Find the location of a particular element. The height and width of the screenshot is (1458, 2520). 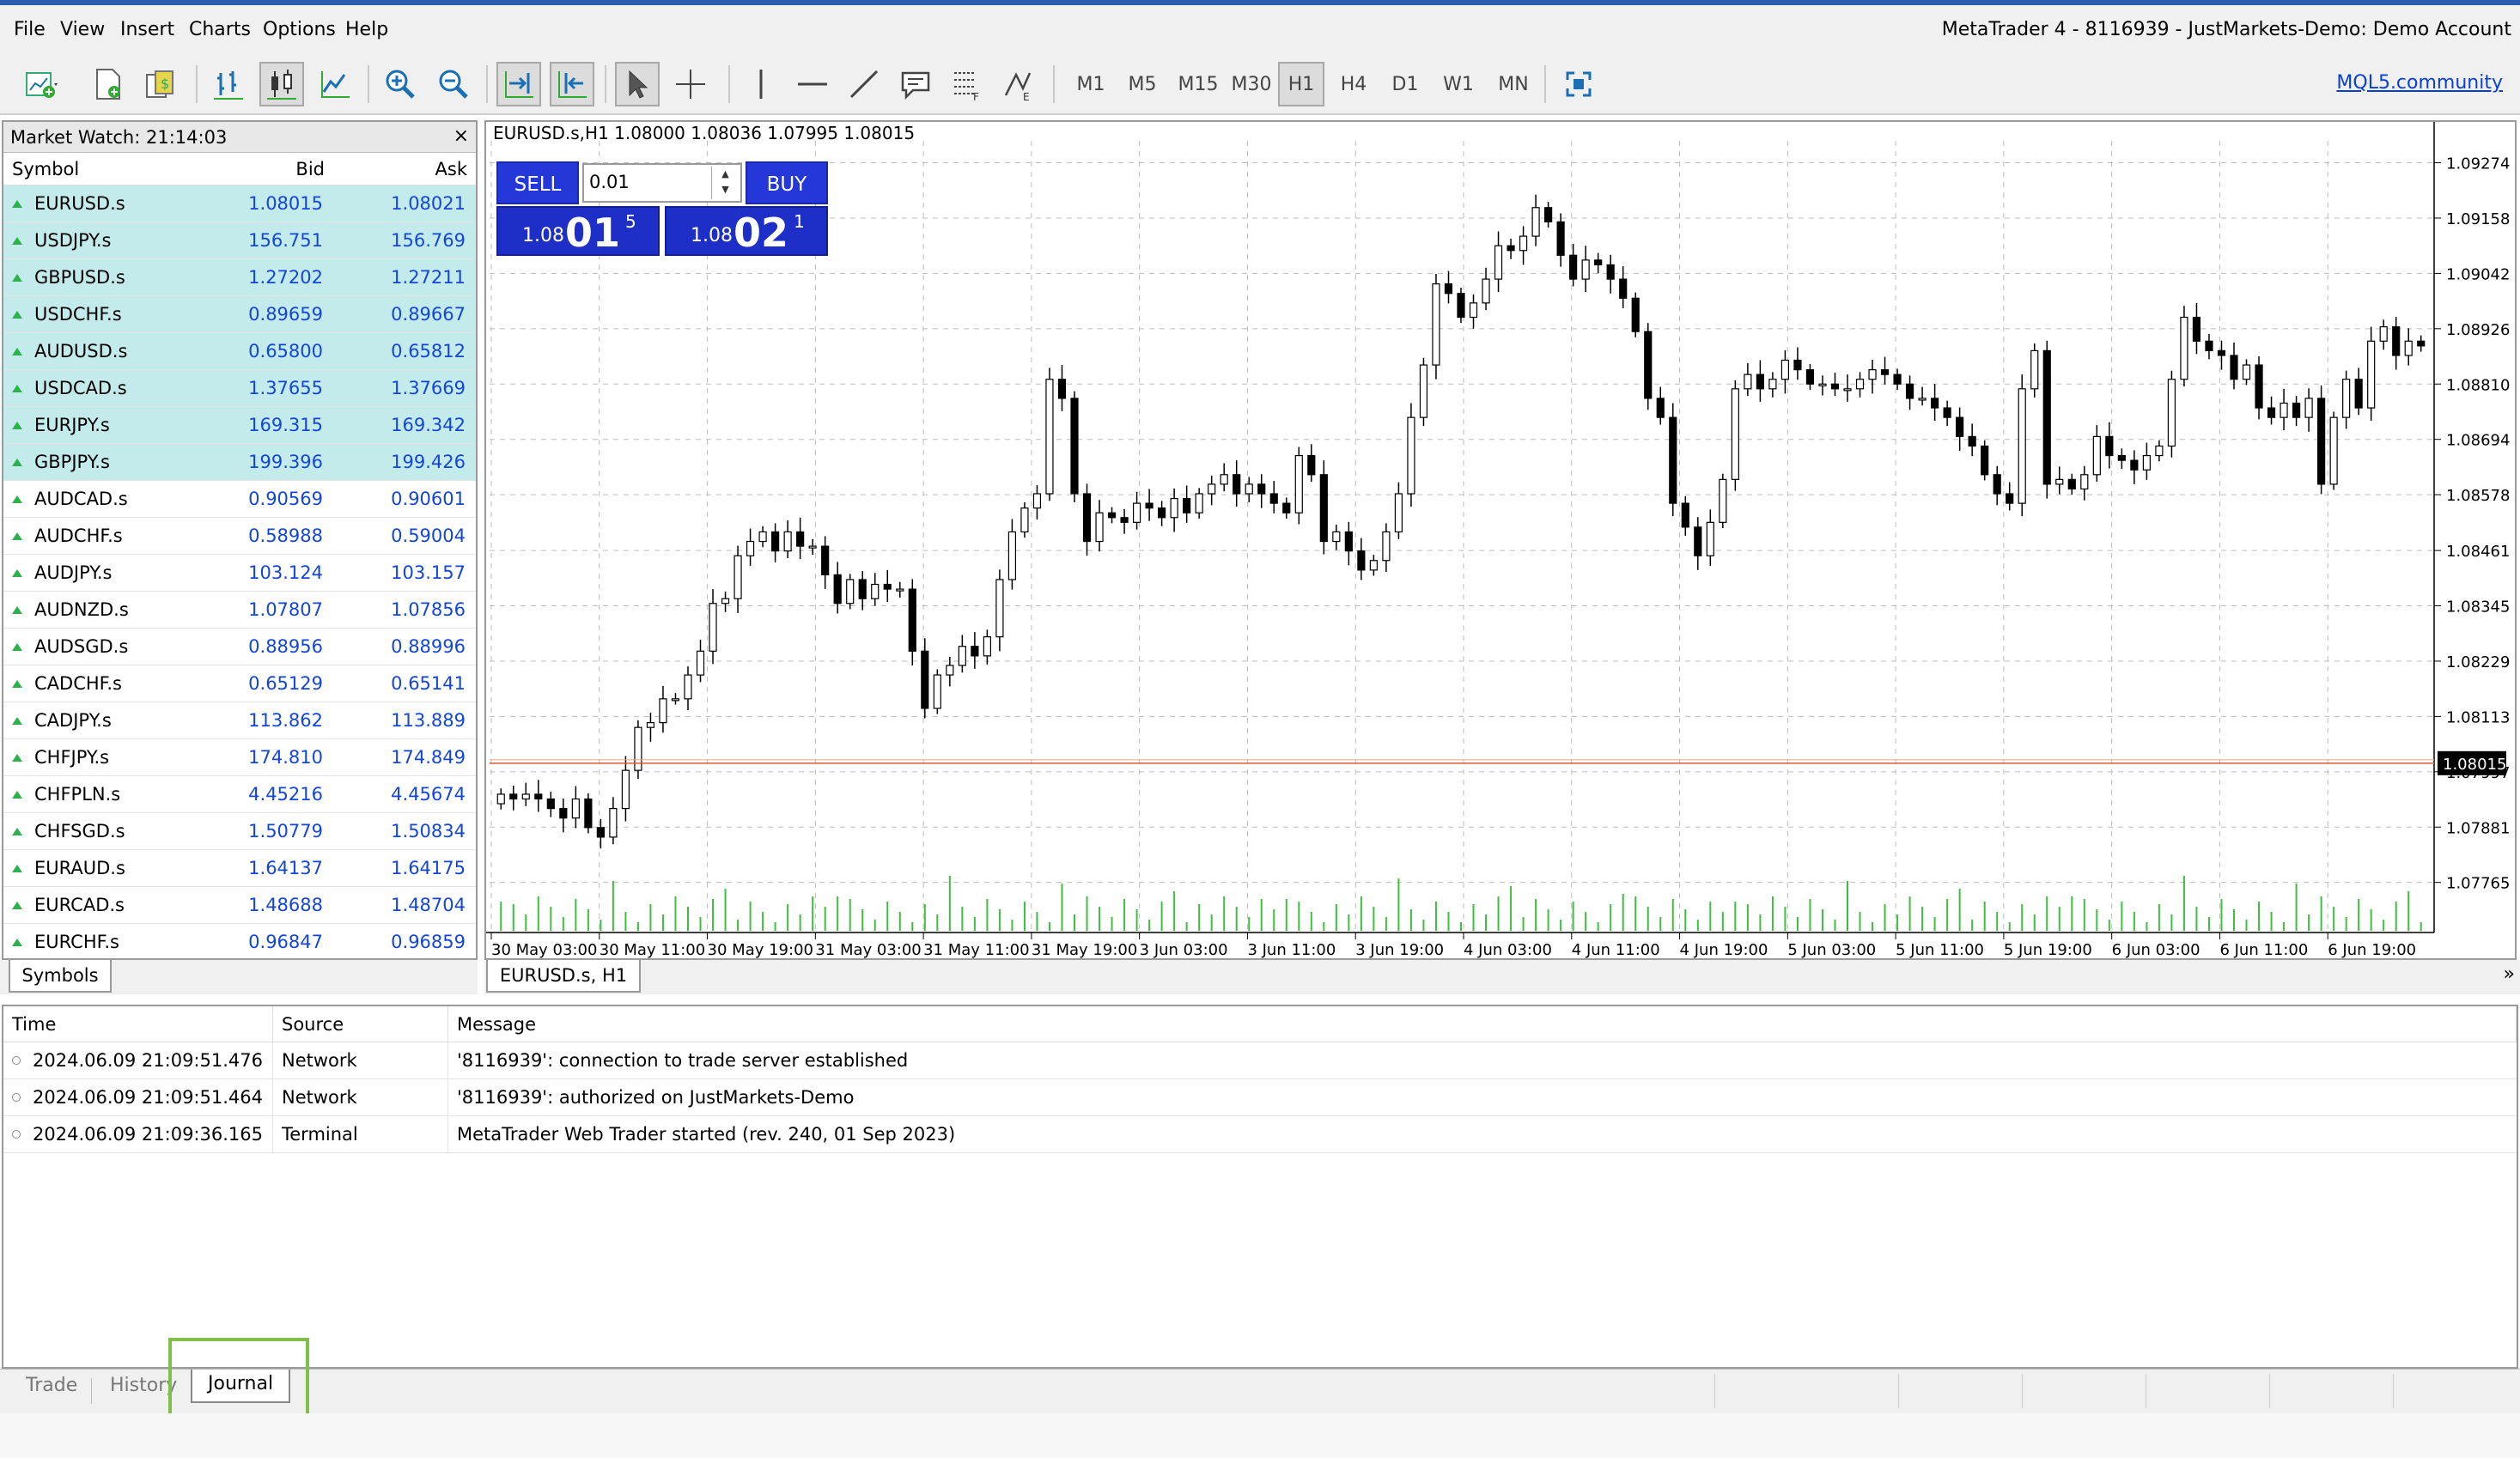

indicators-button: E is located at coordinates (1019, 84).